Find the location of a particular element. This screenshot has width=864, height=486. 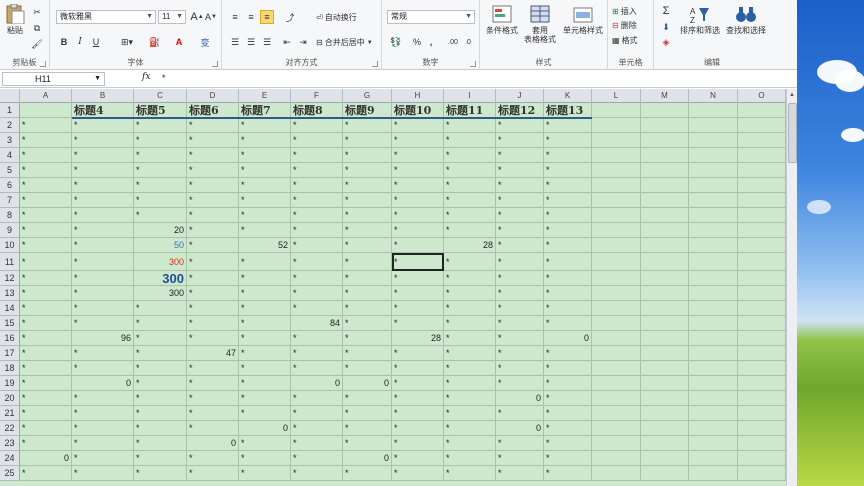

grid-cell: 52 is located at coordinates (265, 245).